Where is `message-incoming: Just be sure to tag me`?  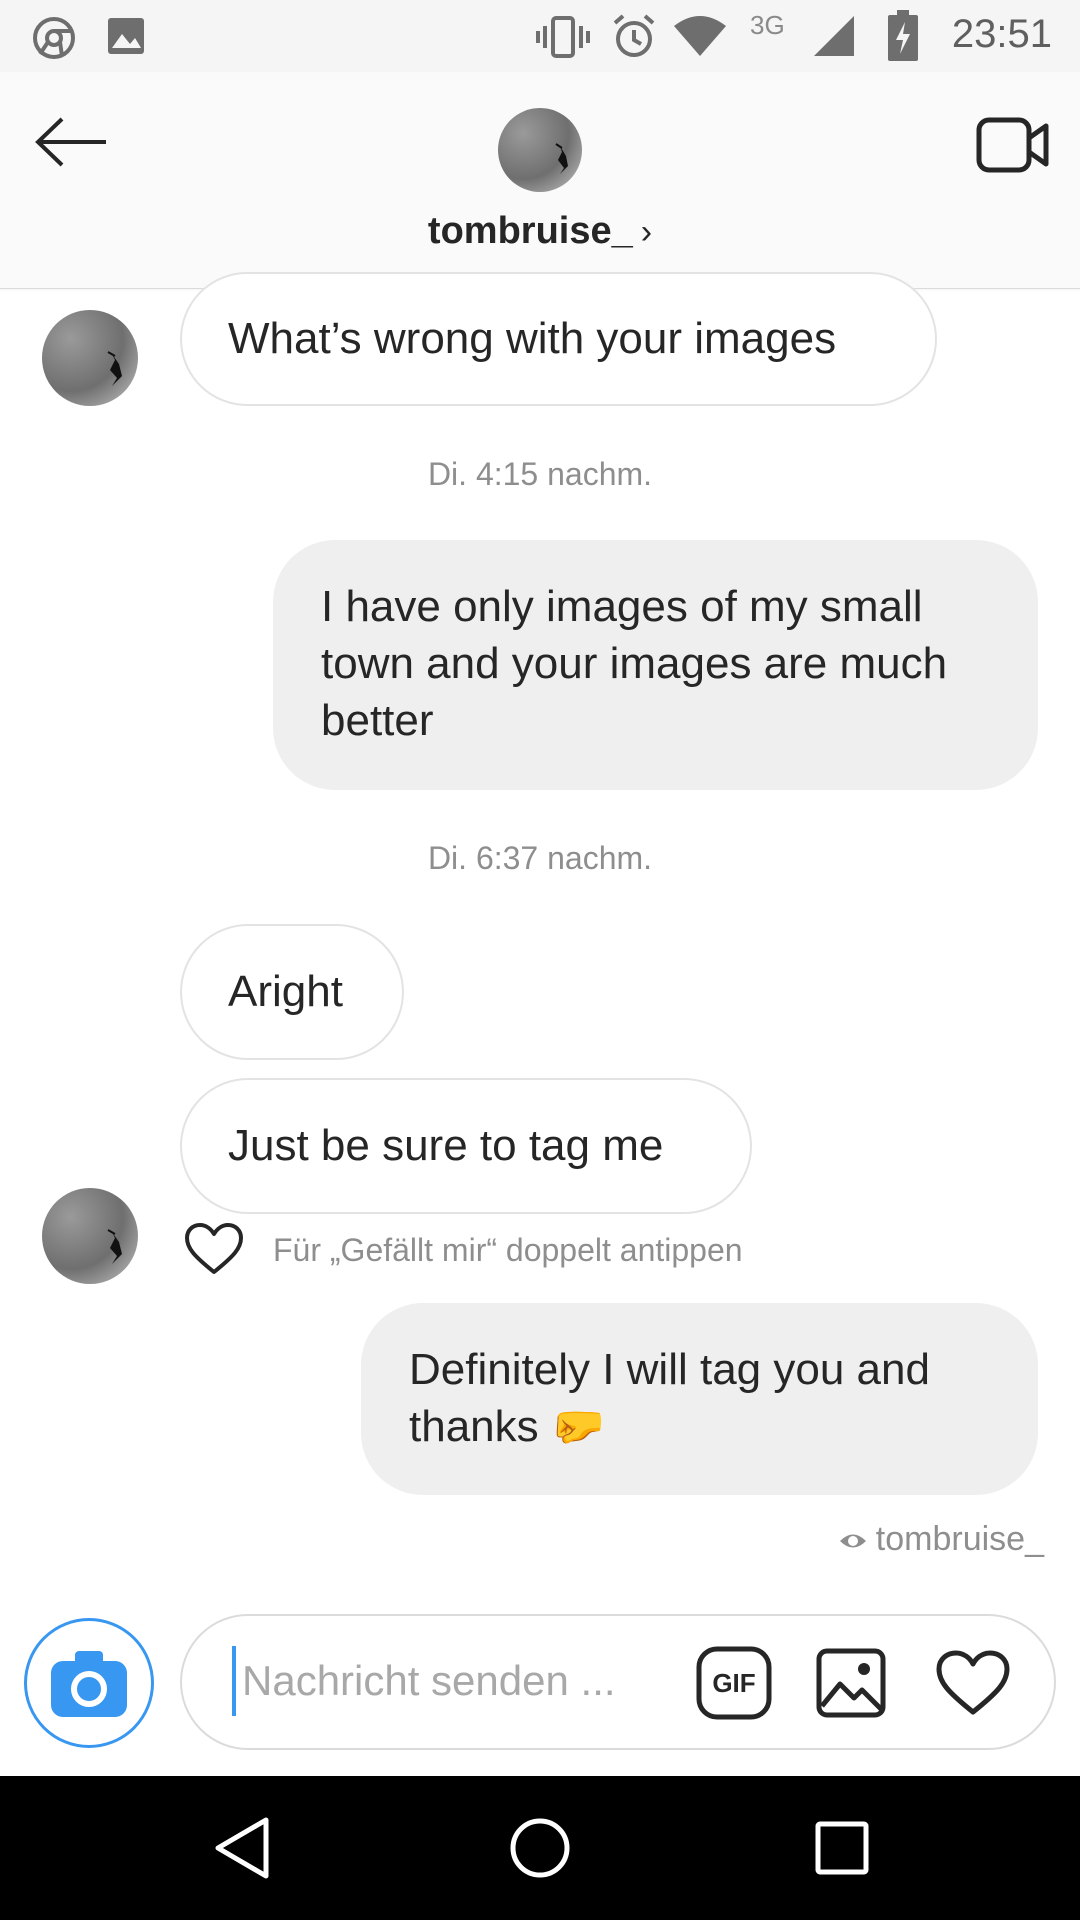
message-incoming: Just be sure to tag me is located at coordinates (466, 1146).